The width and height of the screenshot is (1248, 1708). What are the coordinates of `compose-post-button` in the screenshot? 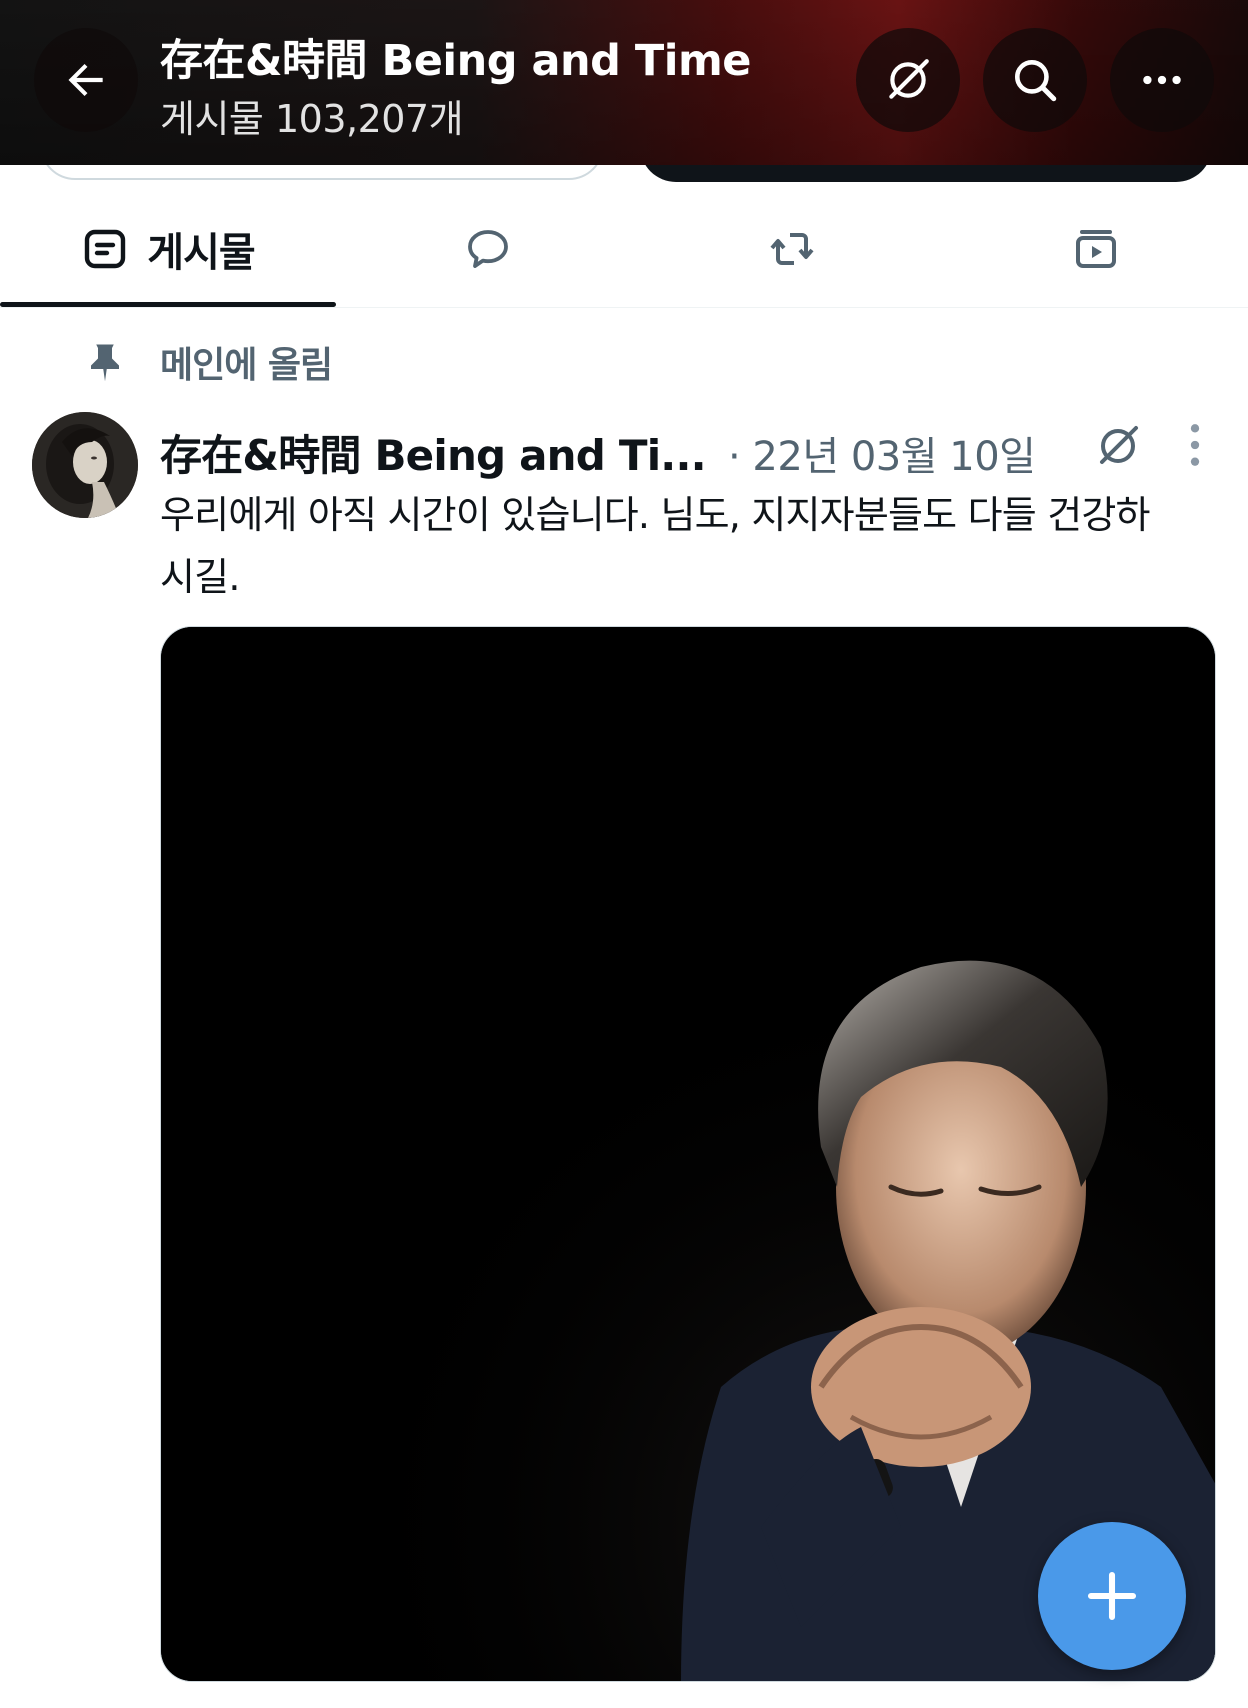 It's located at (1112, 1596).